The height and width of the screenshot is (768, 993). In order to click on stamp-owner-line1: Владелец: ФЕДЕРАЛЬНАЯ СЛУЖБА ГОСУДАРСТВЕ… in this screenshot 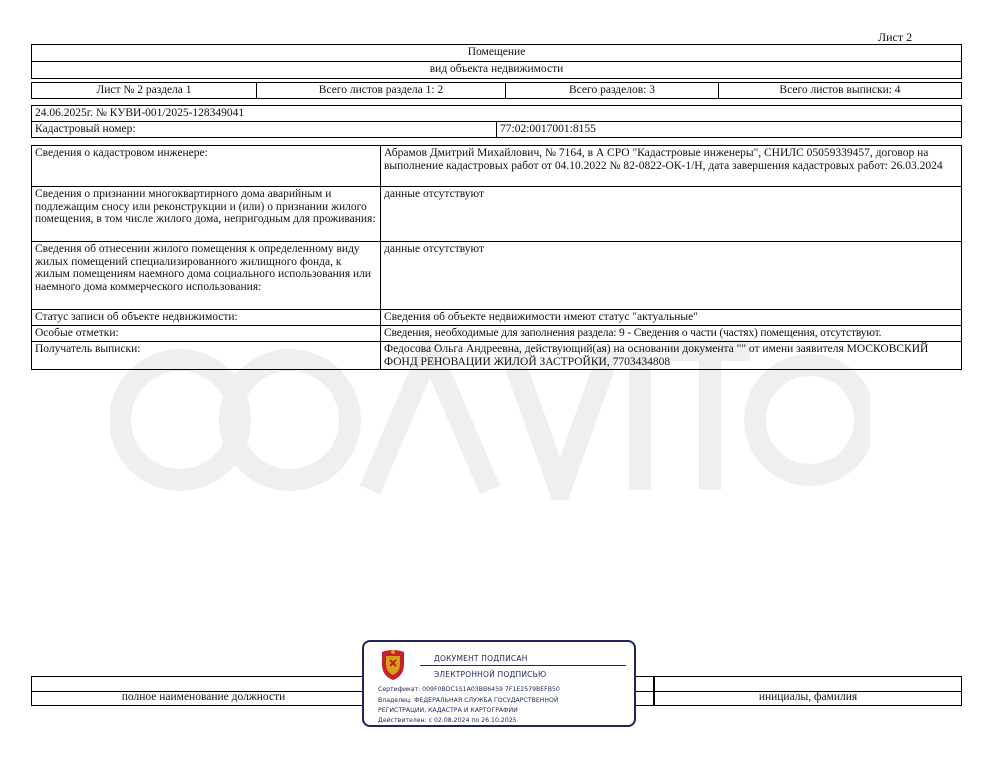, I will do `click(468, 700)`.